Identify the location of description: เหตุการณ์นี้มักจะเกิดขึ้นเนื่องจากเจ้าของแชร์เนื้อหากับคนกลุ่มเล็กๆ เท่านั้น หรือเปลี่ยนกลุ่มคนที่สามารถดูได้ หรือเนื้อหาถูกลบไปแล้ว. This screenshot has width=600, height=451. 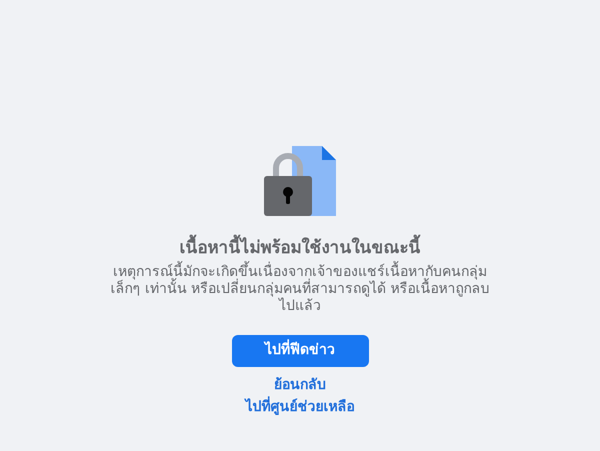
(300, 289).